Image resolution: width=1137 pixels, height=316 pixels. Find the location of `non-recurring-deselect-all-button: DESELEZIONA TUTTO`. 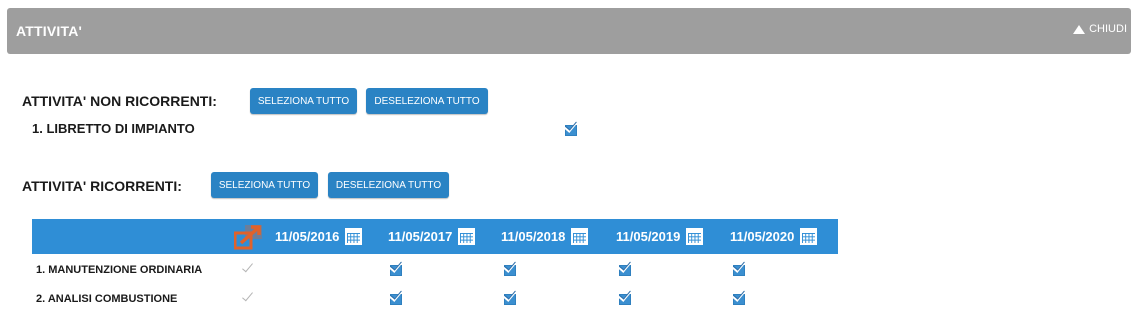

non-recurring-deselect-all-button: DESELEZIONA TUTTO is located at coordinates (427, 101).